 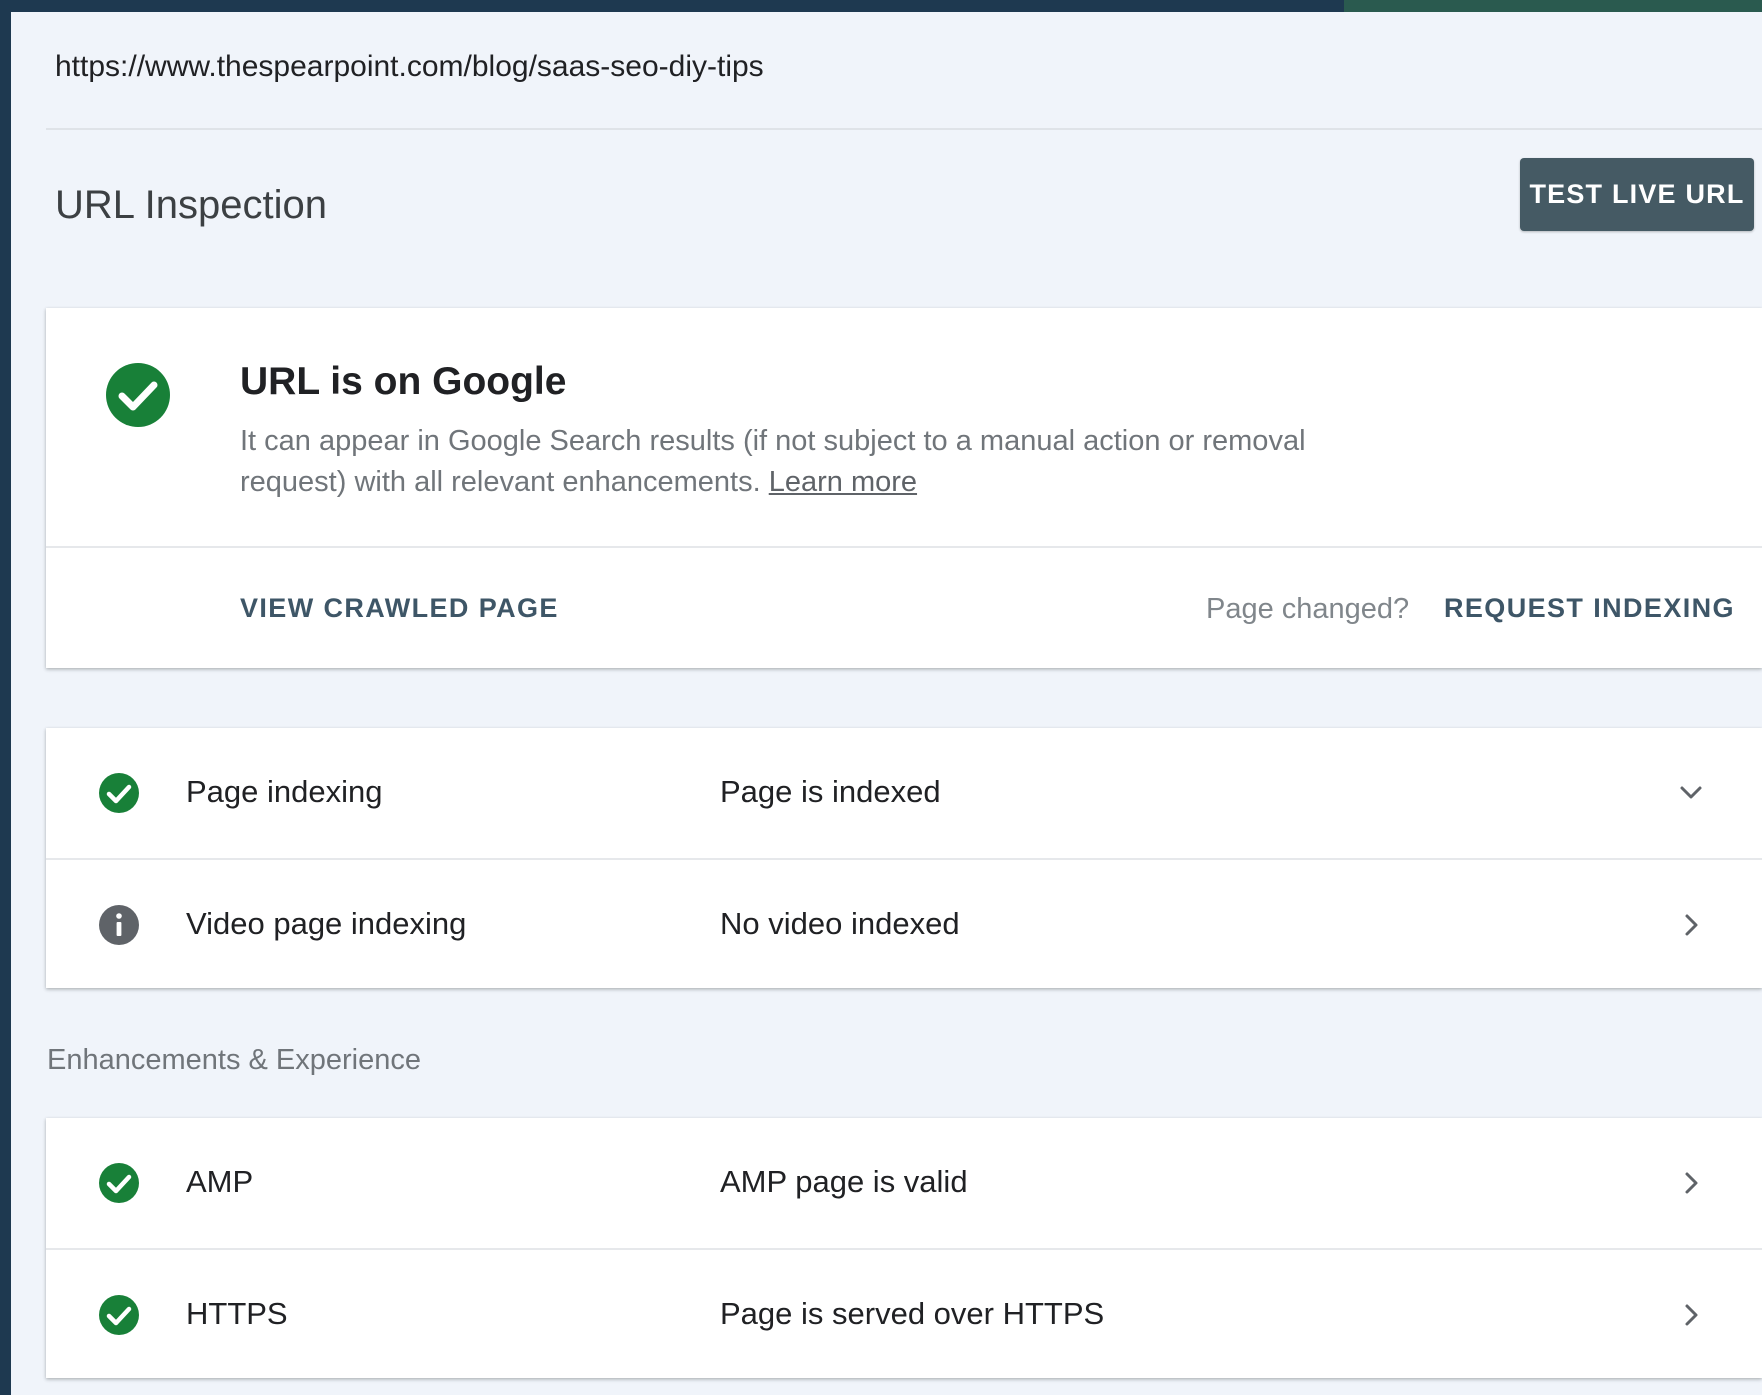 I want to click on video-page-indexing-row: Video page indexing No video indexed, so click(x=904, y=924).